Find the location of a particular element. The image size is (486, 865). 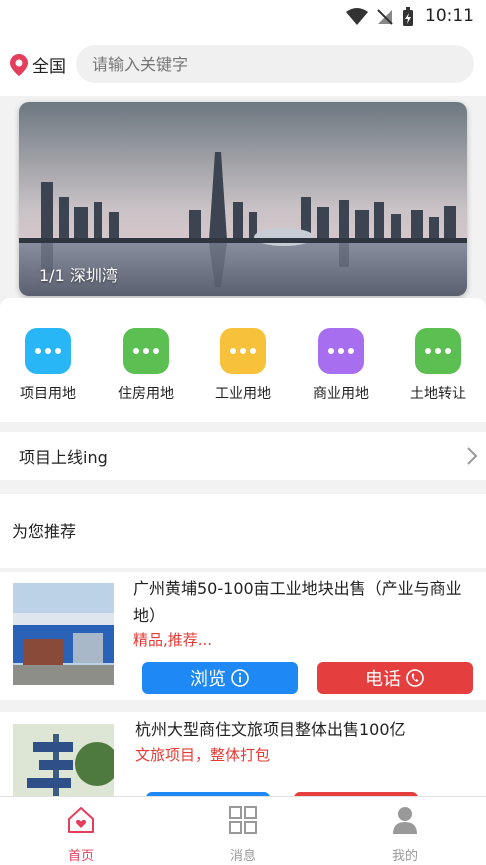

category-industrial-land: 工业用地 is located at coordinates (243, 365).